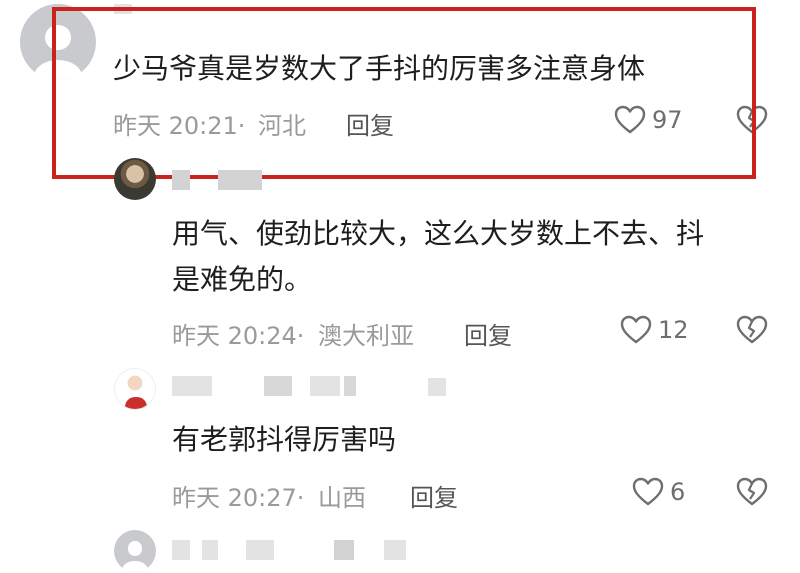  I want to click on like-button: 6, so click(658, 492).